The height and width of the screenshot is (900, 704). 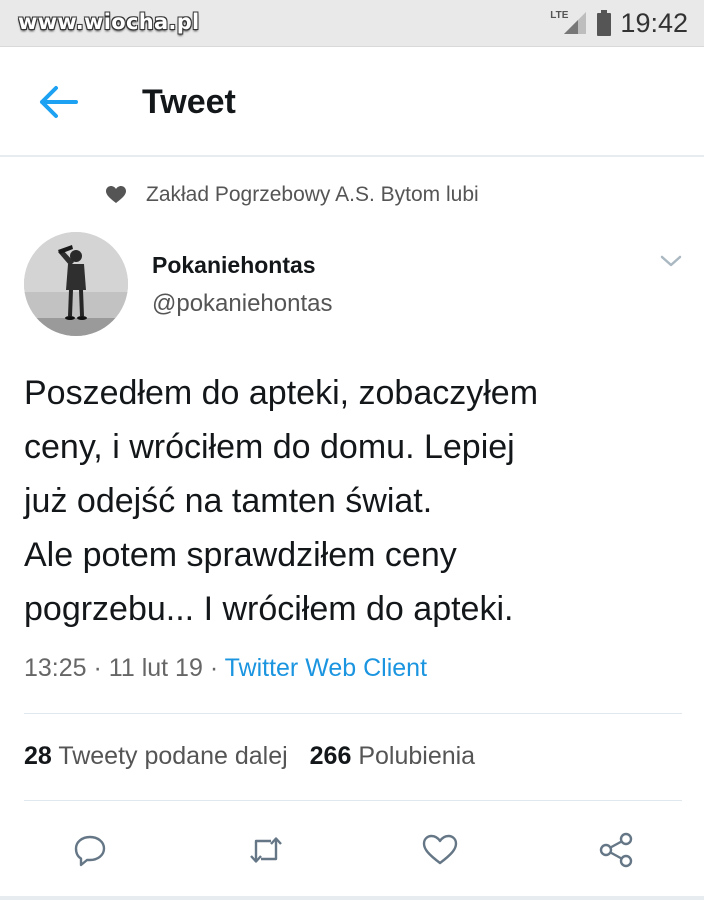 I want to click on likes-count: 266, so click(x=330, y=756).